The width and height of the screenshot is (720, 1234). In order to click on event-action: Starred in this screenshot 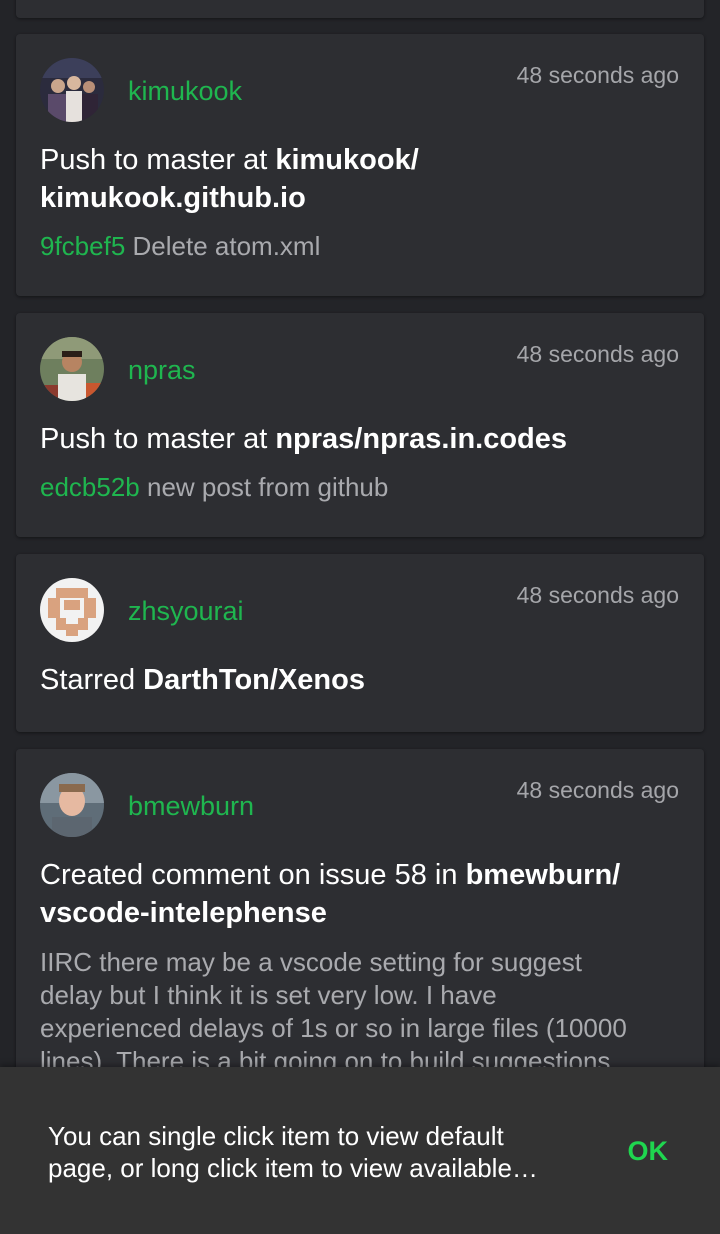, I will do `click(92, 680)`.